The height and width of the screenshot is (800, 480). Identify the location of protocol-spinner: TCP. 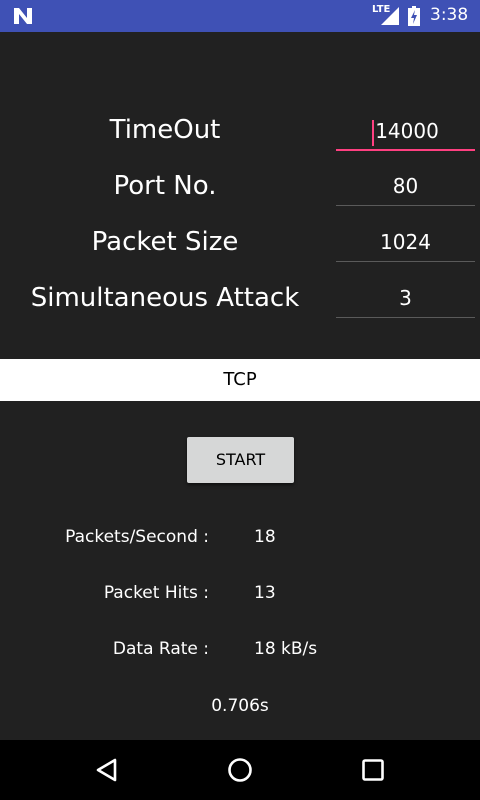
(240, 380).